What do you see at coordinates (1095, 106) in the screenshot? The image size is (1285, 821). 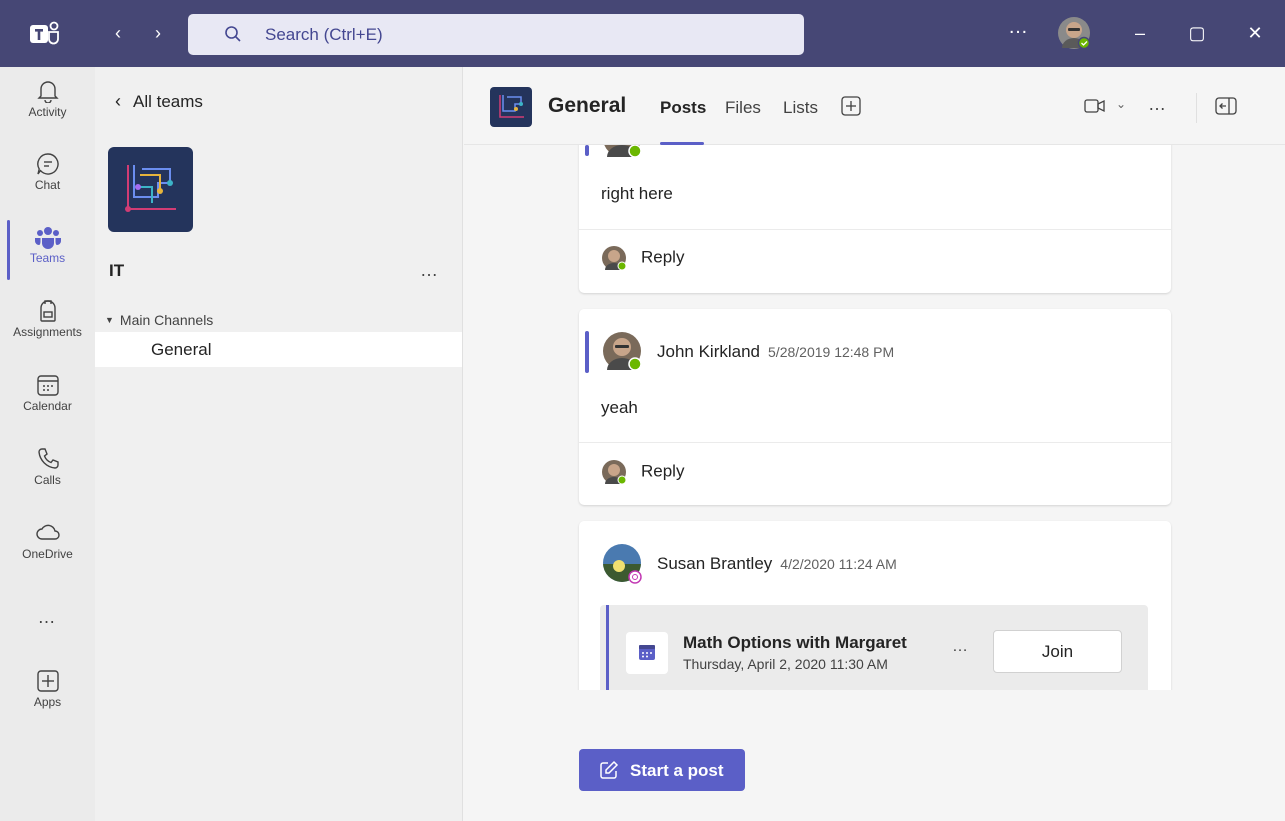 I see `video-camera-icon` at bounding box center [1095, 106].